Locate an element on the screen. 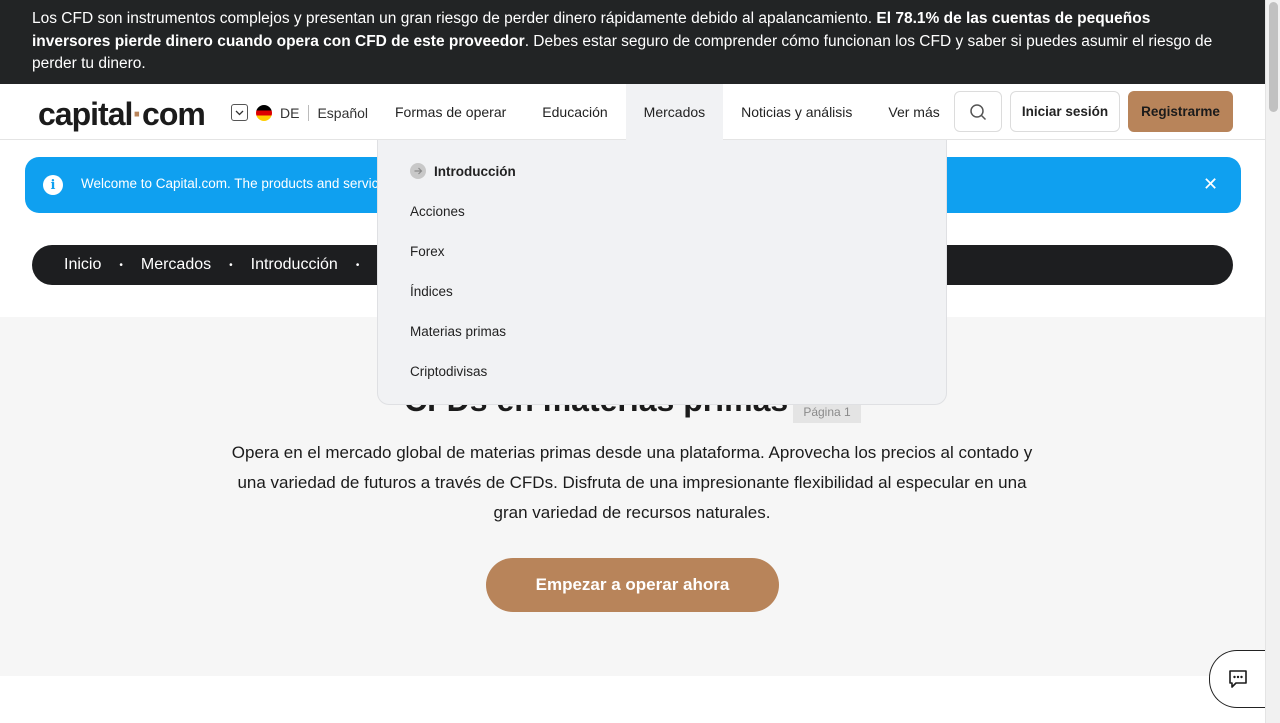  nav-noticias: Noticias y análisis is located at coordinates (796, 112).